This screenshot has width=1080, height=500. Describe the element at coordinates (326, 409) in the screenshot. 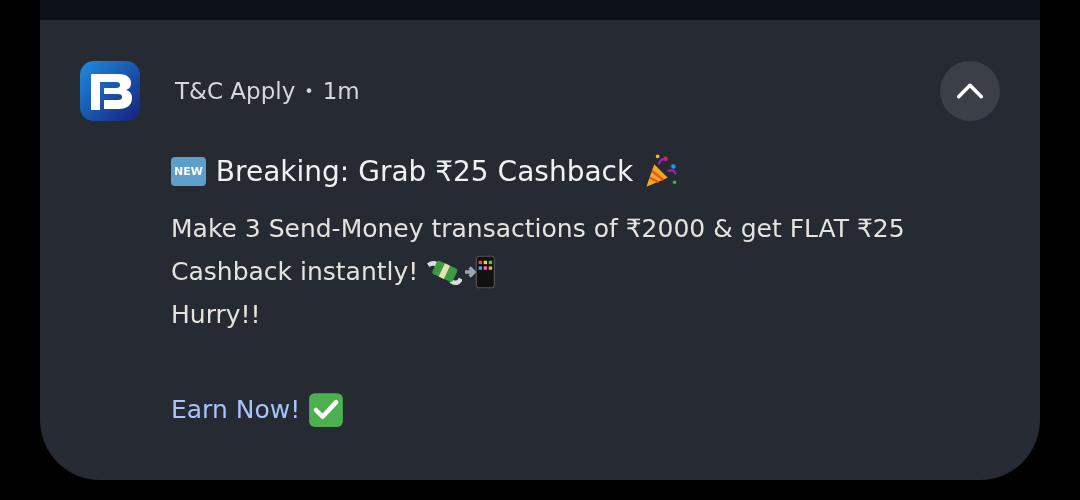

I see `check-mark-icon` at that location.